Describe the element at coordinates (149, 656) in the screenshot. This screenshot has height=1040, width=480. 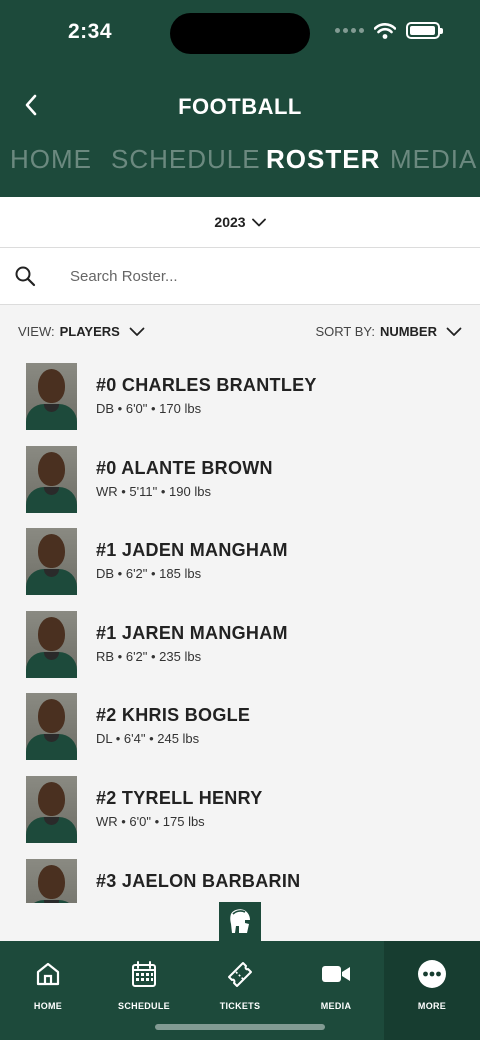
I see `player-details: RB • 6'2" • 235 lbs` at that location.